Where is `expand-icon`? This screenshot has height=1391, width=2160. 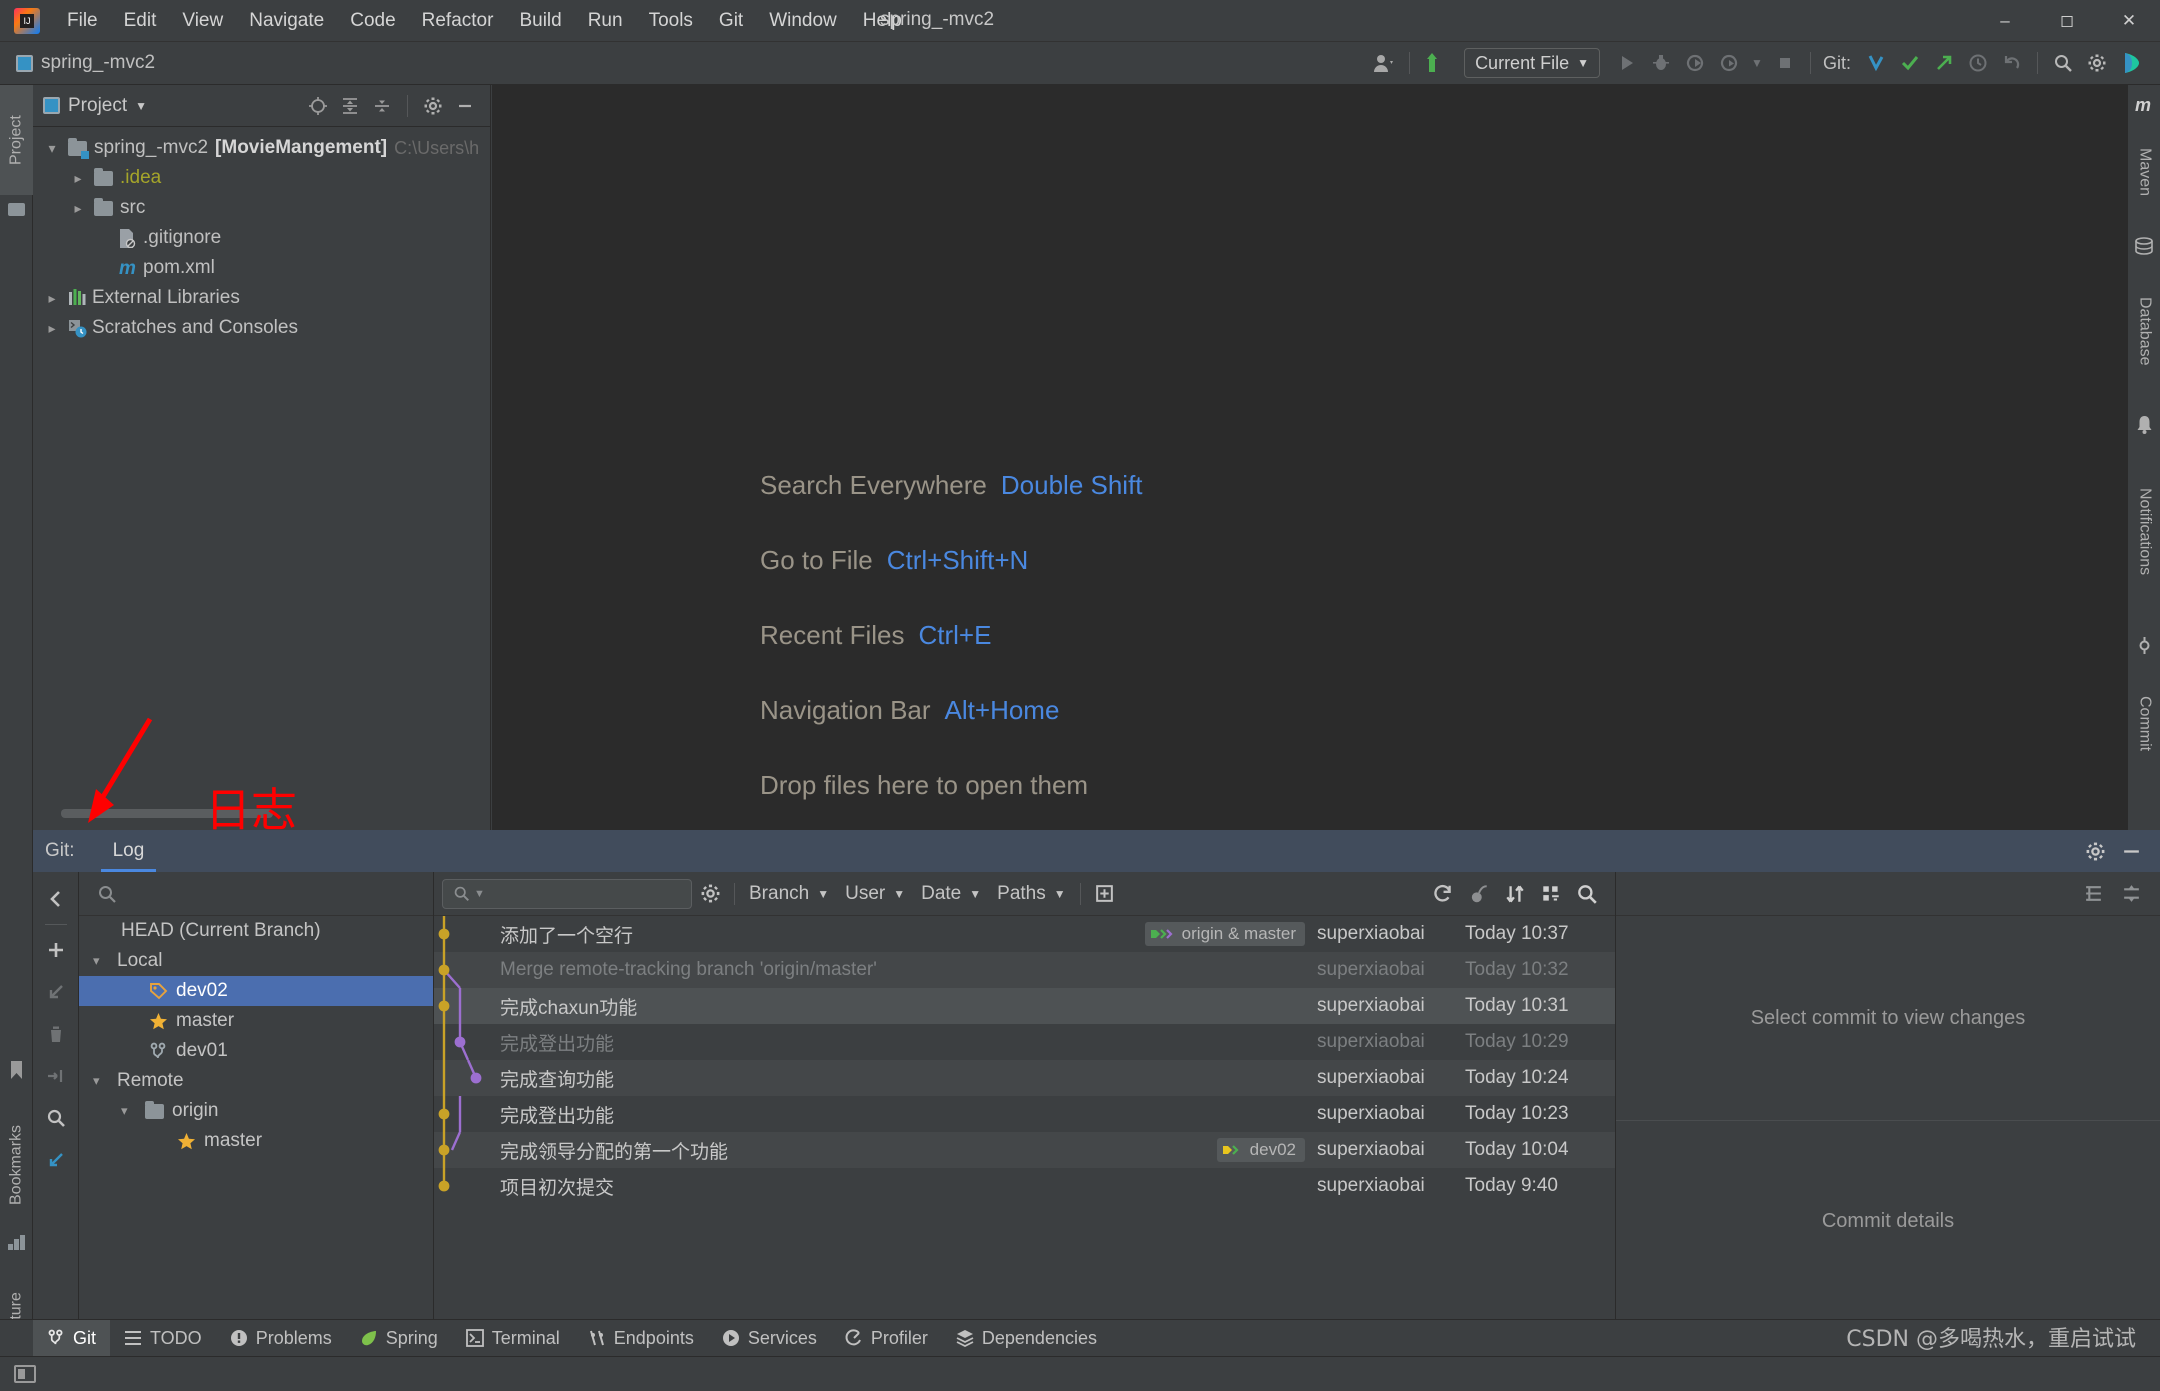
expand-icon is located at coordinates (2131, 894).